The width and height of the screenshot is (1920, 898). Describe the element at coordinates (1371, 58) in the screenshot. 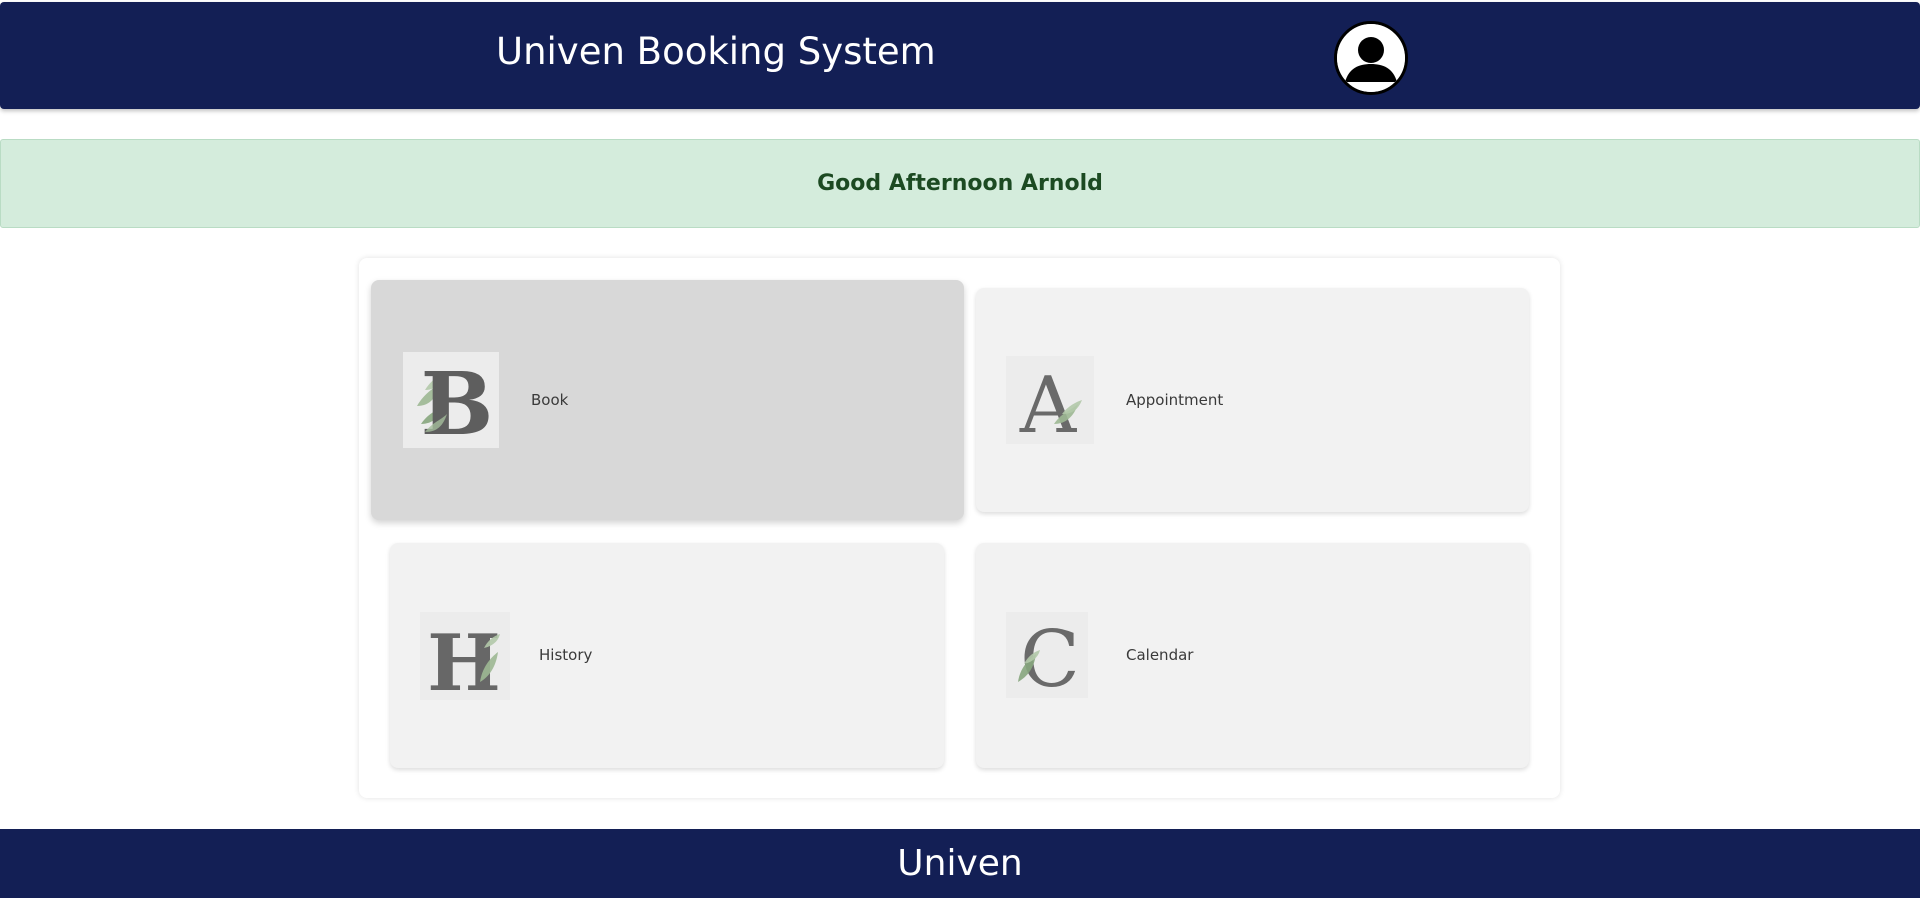

I see `user-avatar-icon` at that location.